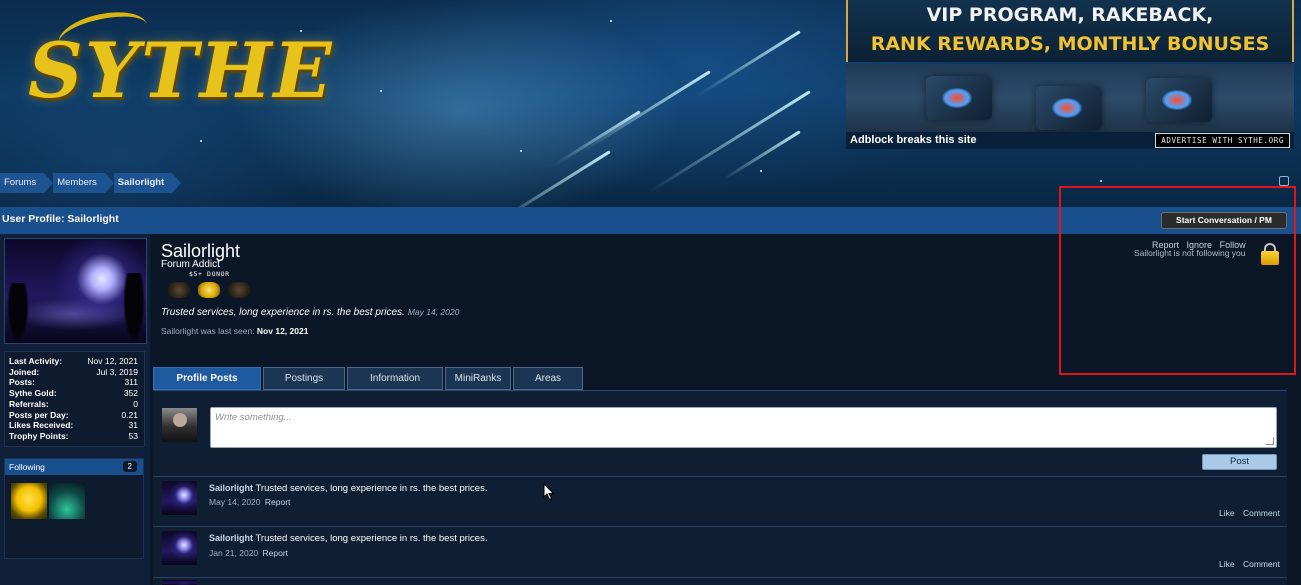  What do you see at coordinates (73, 361) in the screenshot?
I see `stat-row: Last Activity: Nov 12, 2021` at bounding box center [73, 361].